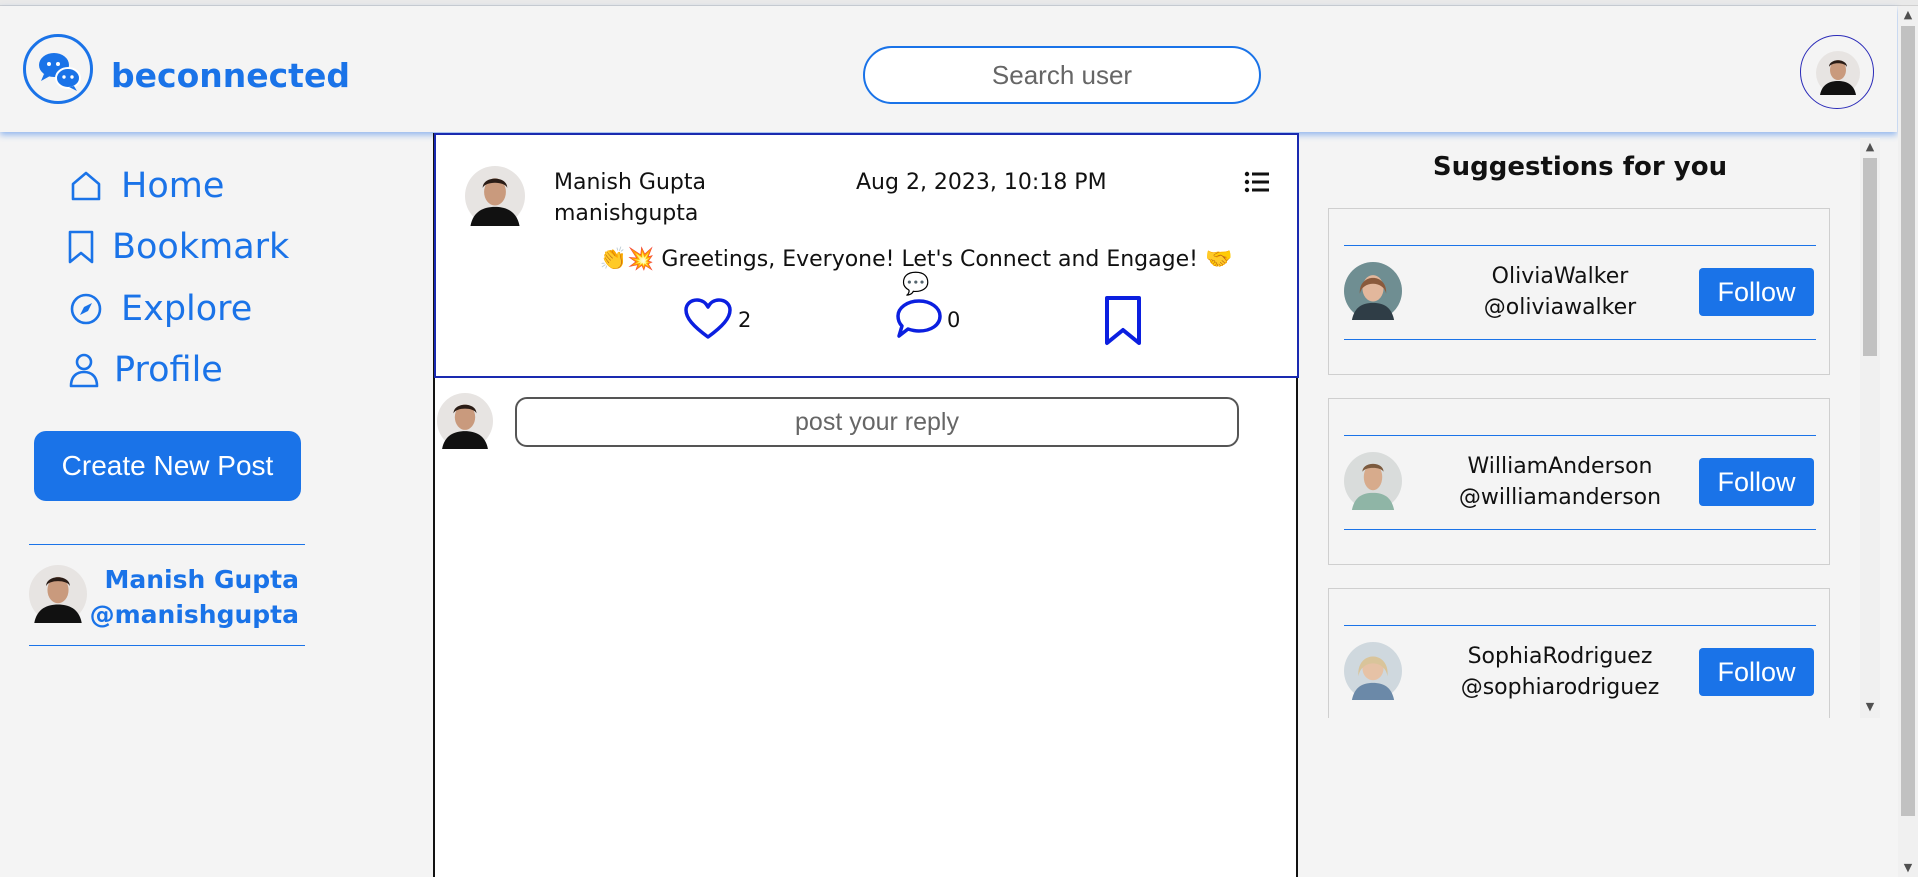 This screenshot has height=877, width=1918. What do you see at coordinates (1579, 481) in the screenshot?
I see `suggestion-card: WilliamAnderson @williamanderson Follow` at bounding box center [1579, 481].